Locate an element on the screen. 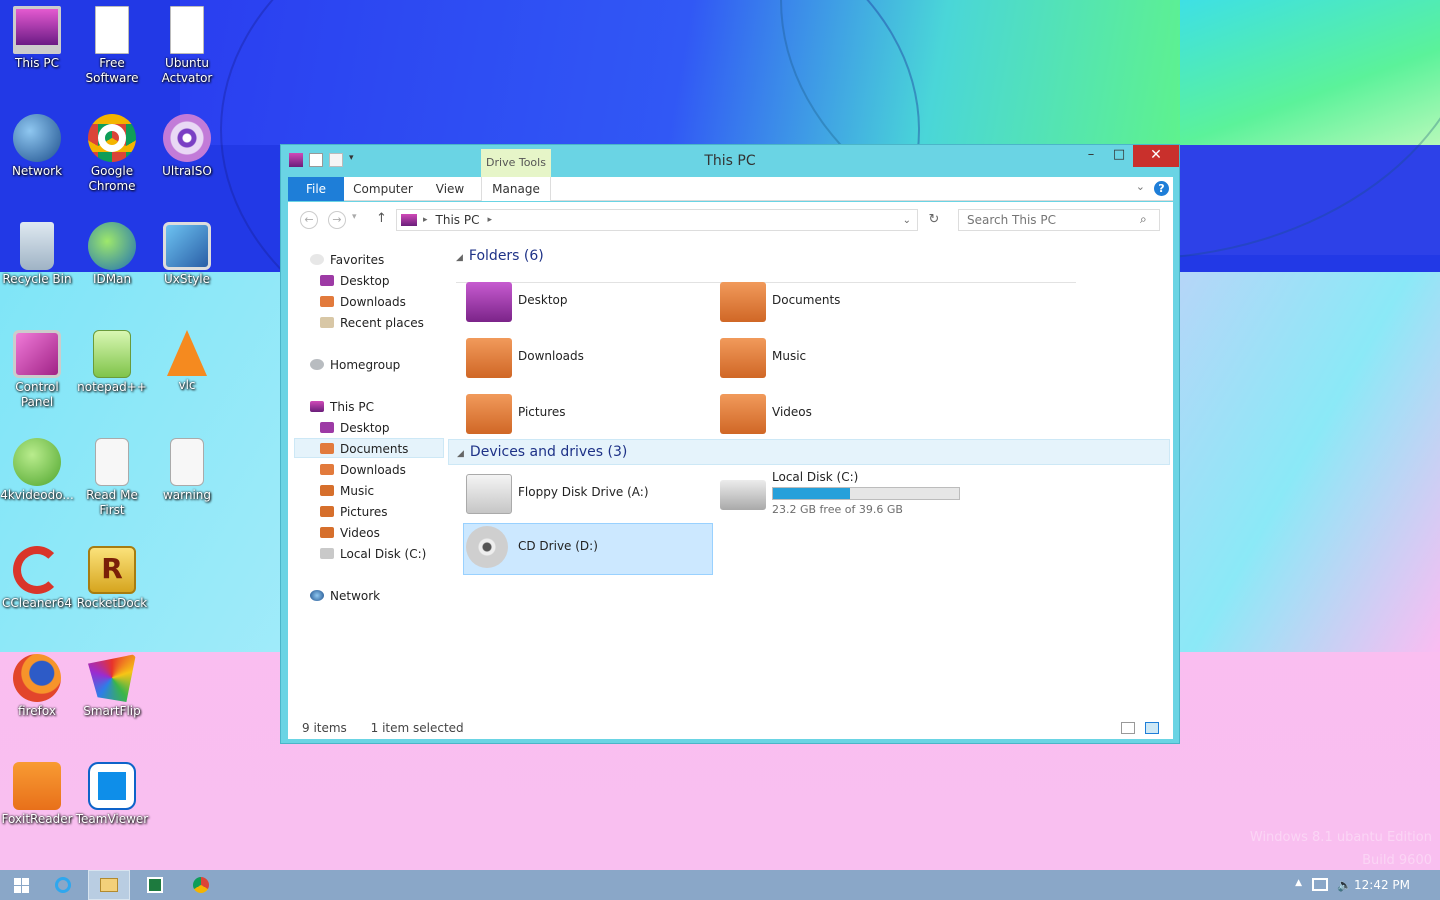 Image resolution: width=1440 pixels, height=900 pixels. nav-pc-desktop: Desktop is located at coordinates (355, 428).